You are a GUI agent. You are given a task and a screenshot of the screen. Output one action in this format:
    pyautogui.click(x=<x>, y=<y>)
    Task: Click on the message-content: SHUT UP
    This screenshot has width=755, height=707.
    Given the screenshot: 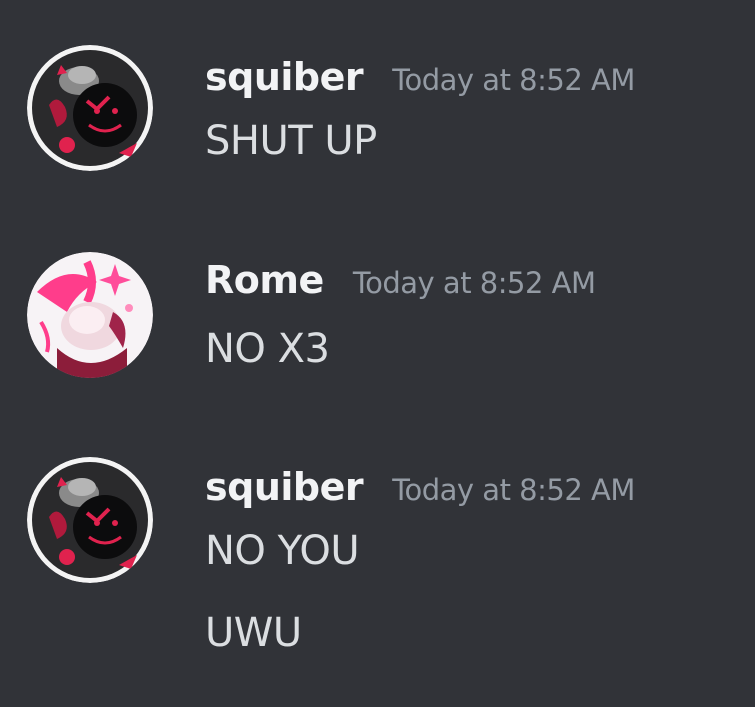 What is the action you would take?
    pyautogui.click(x=291, y=141)
    